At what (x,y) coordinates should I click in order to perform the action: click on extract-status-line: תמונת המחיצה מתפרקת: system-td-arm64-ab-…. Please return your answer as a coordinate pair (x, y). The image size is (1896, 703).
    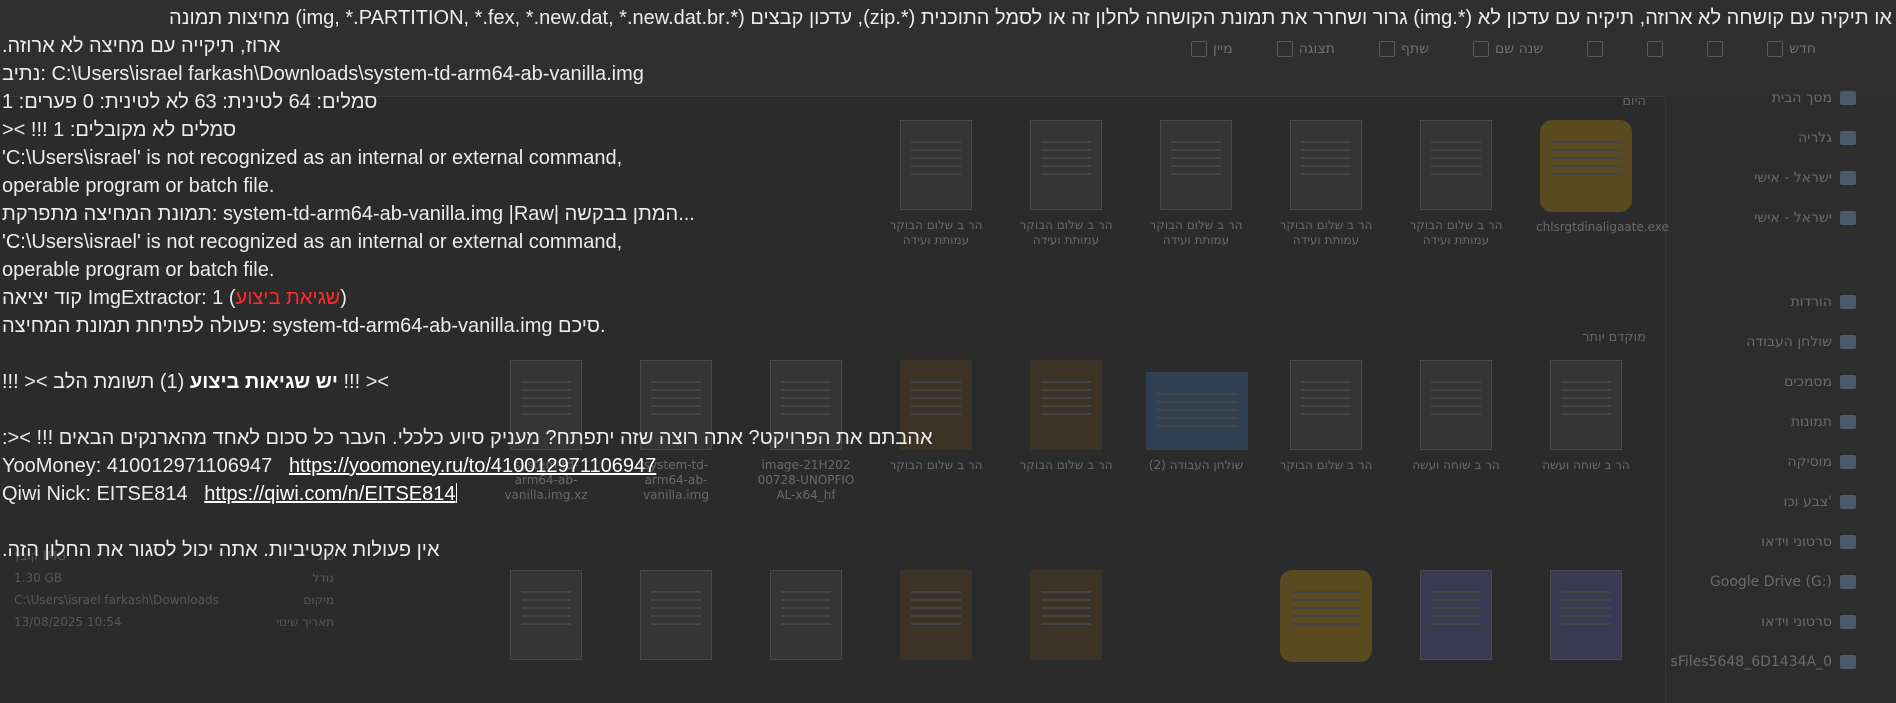
    Looking at the image, I should click on (949, 214).